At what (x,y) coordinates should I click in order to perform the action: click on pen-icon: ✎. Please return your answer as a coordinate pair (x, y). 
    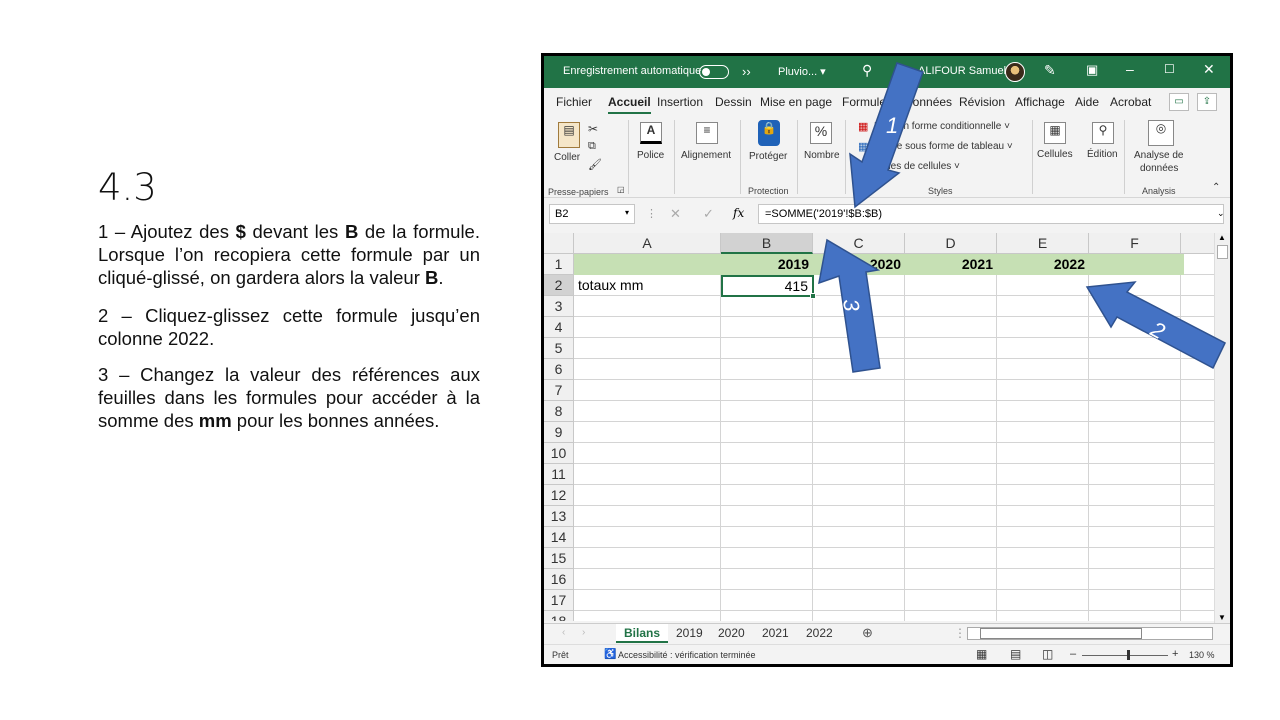
    Looking at the image, I should click on (1050, 70).